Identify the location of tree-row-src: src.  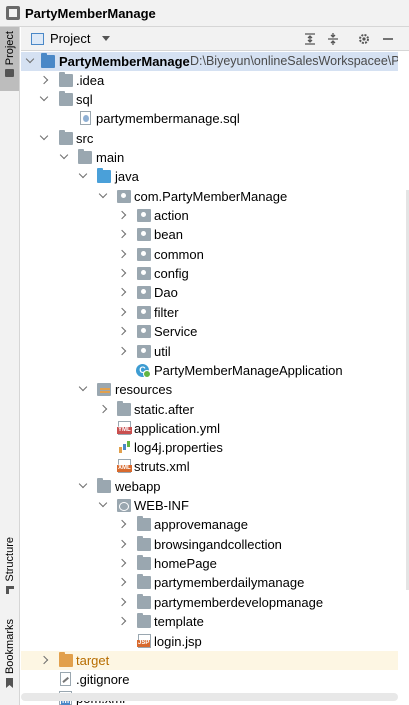
(215, 138).